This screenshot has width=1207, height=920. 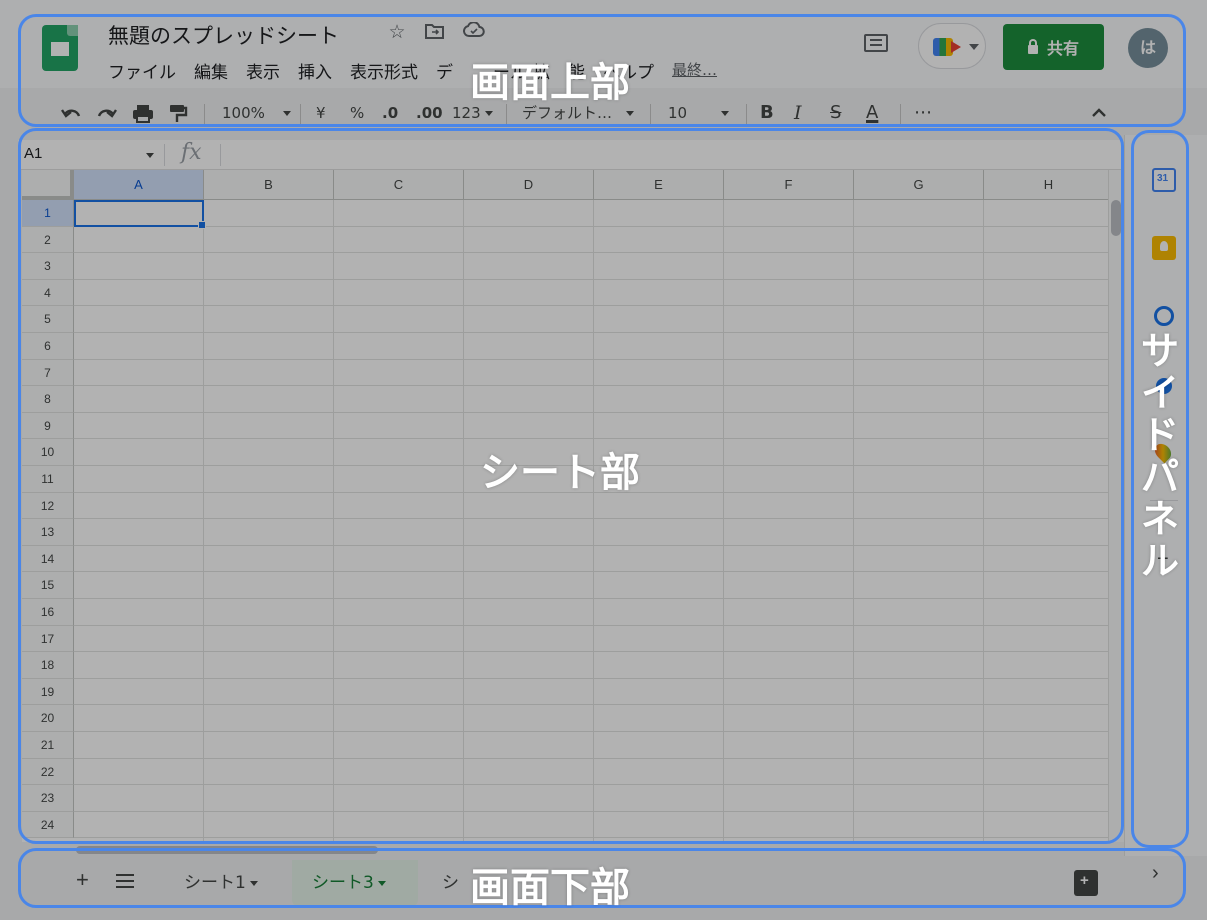 What do you see at coordinates (1159, 435) in the screenshot?
I see `label-side-char: ド` at bounding box center [1159, 435].